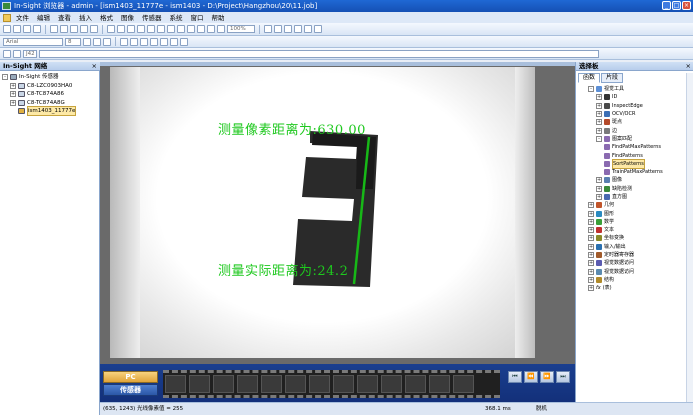 The image size is (693, 415). Describe the element at coordinates (151, 29) in the screenshot. I see `zoom-100-icon` at that location.